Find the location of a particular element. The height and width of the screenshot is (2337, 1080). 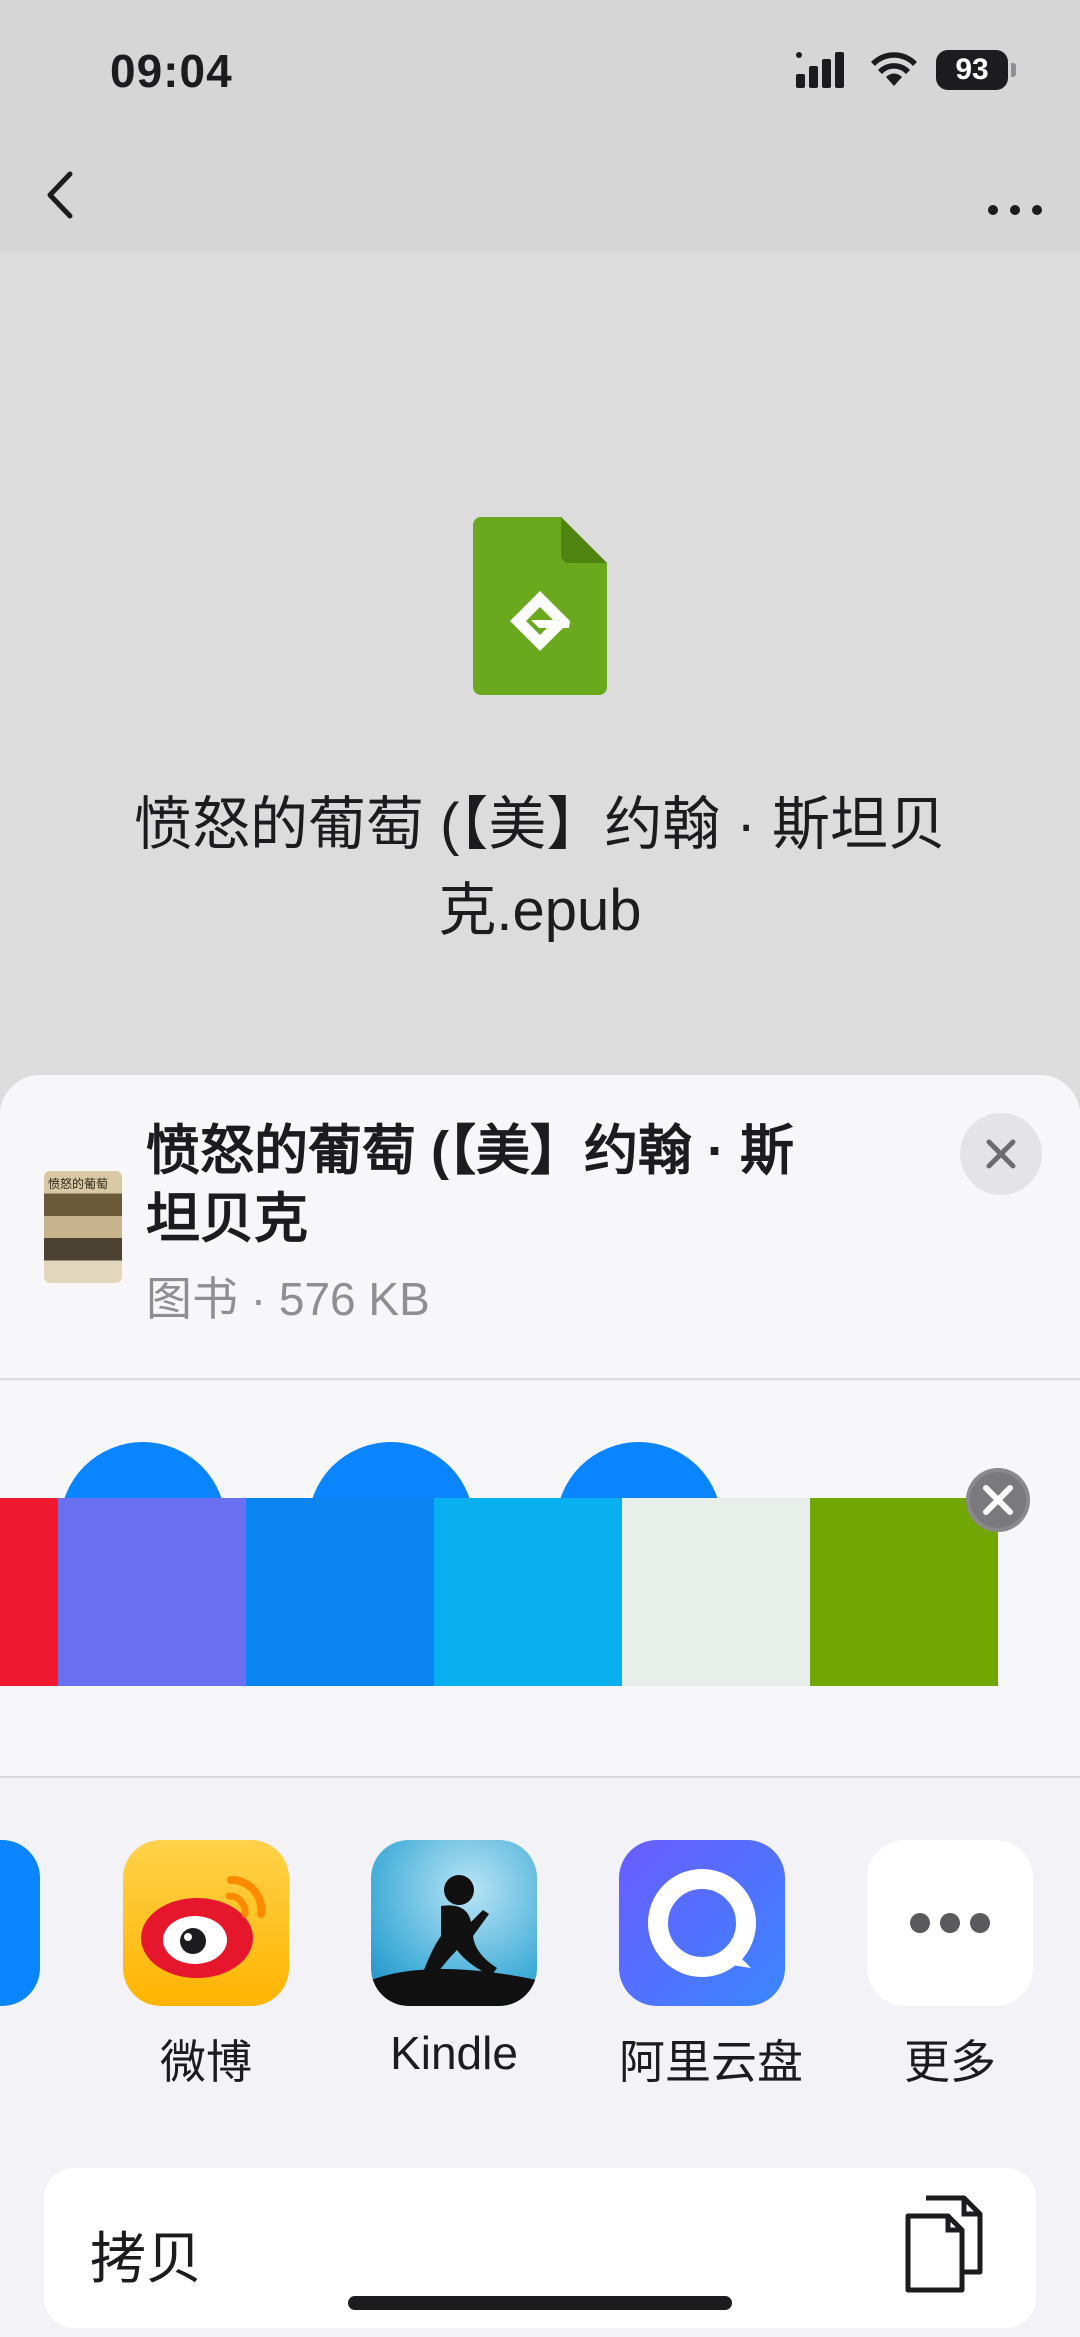

copy-icon is located at coordinates (944, 2244).